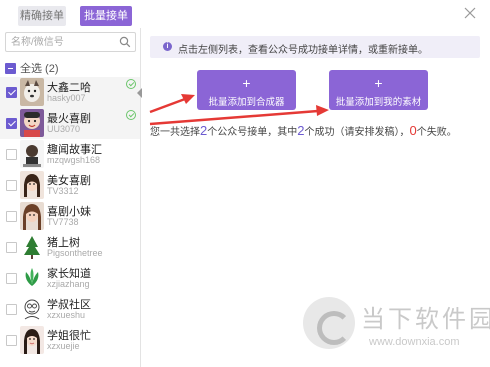 The image size is (490, 367). Describe the element at coordinates (63, 191) in the screenshot. I see `account-id: TV3312` at that location.